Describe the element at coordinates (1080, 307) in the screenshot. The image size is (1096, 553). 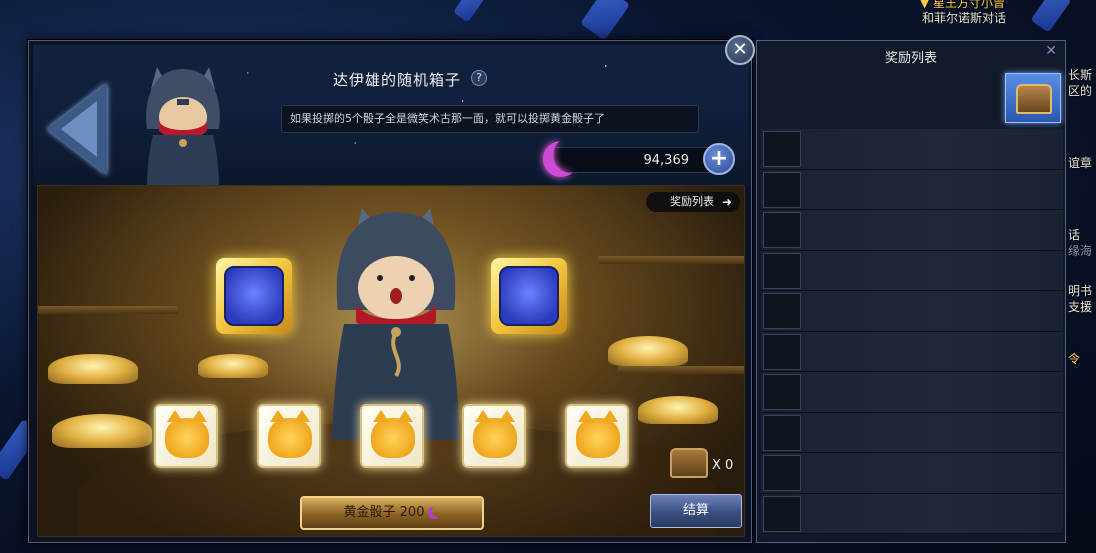
I see `edge-text: 支援` at that location.